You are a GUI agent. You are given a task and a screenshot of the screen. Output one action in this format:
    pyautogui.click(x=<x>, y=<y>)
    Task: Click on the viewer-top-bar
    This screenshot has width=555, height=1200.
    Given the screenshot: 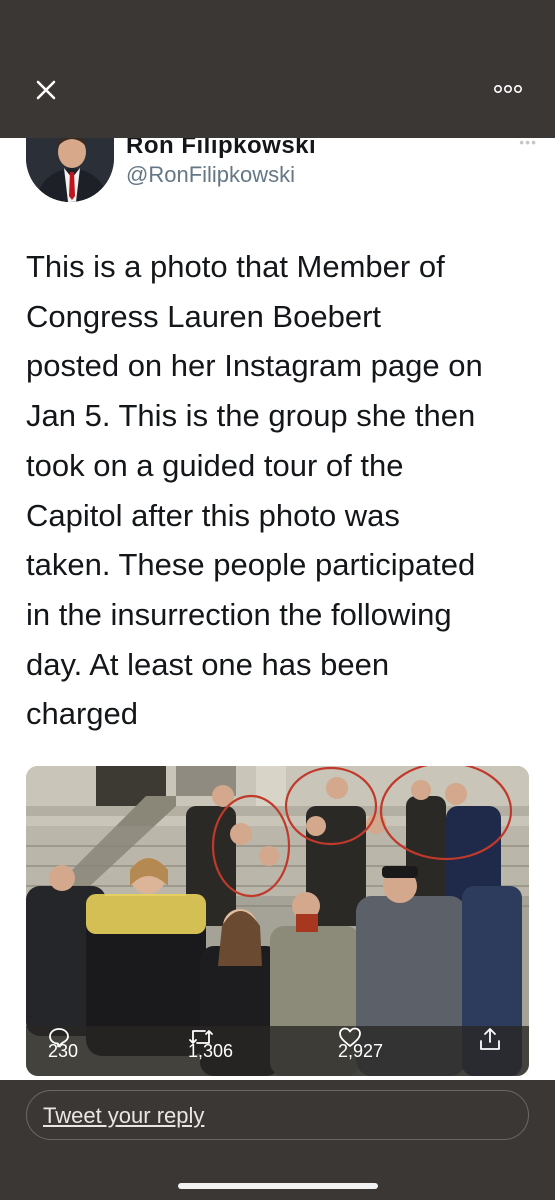 What is the action you would take?
    pyautogui.click(x=277, y=69)
    